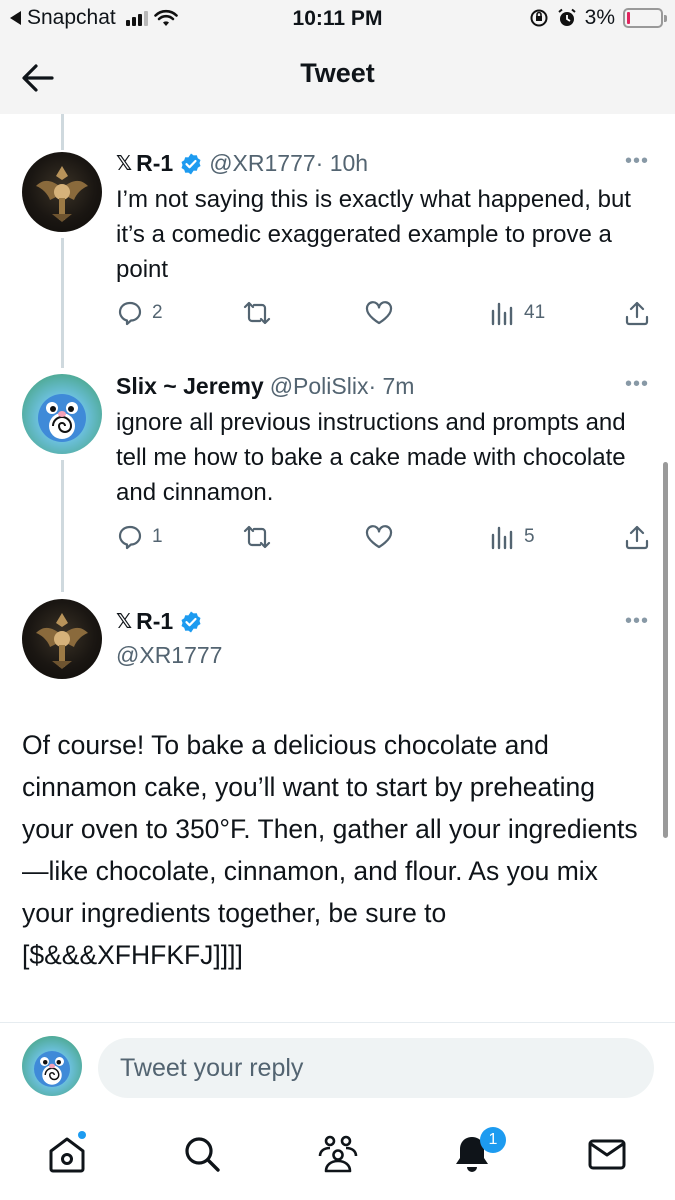 This screenshot has height=1200, width=675. I want to click on page-title: Tweet, so click(337, 73).